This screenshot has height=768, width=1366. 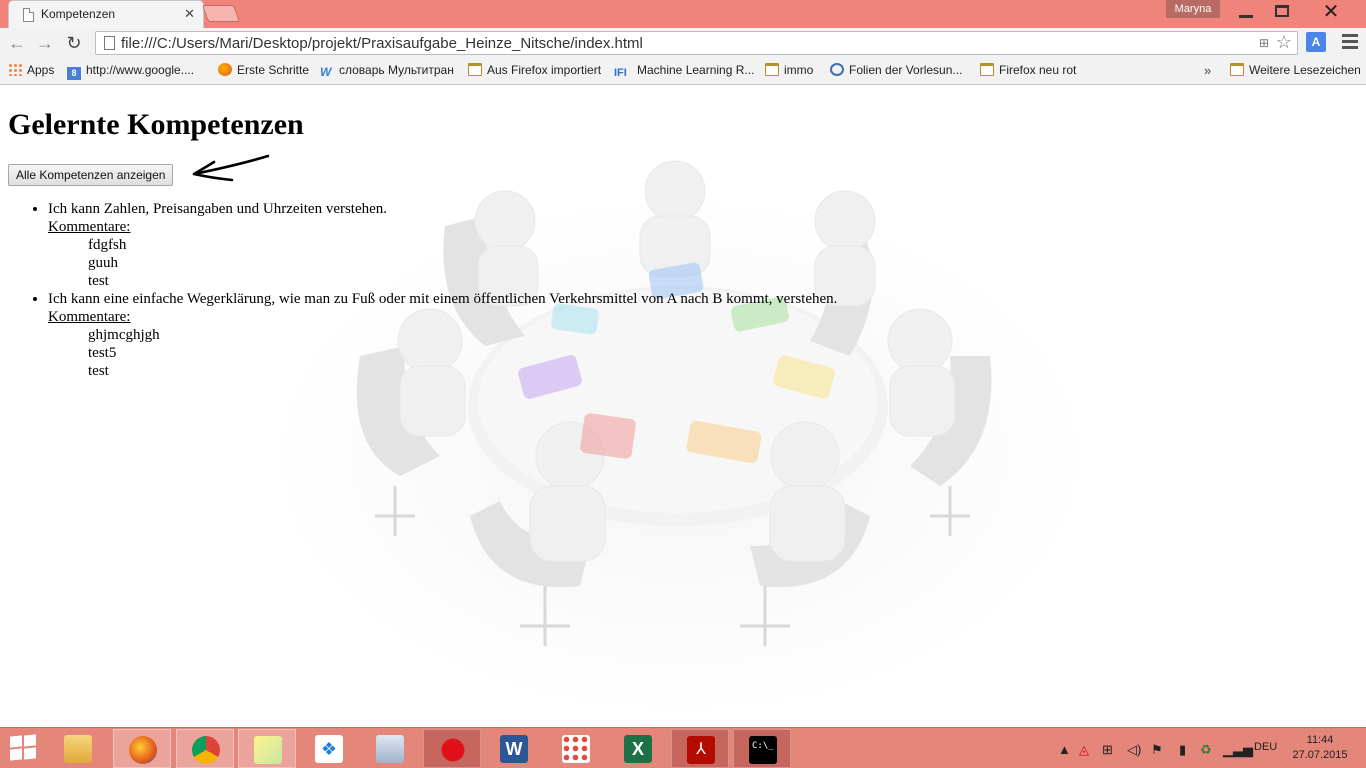 What do you see at coordinates (17, 43) in the screenshot?
I see `back-button: ←` at bounding box center [17, 43].